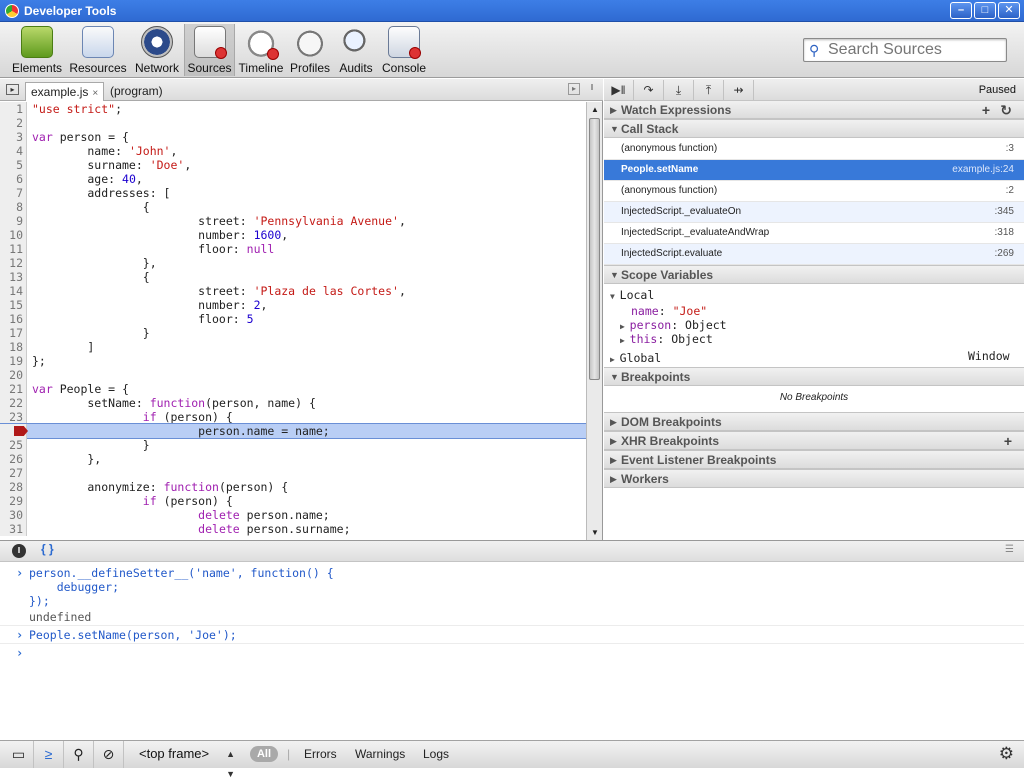 This screenshot has width=1024, height=784. What do you see at coordinates (814, 109) in the screenshot?
I see `section-watch-expressions: ▶ Watch Expressions + ↻` at bounding box center [814, 109].